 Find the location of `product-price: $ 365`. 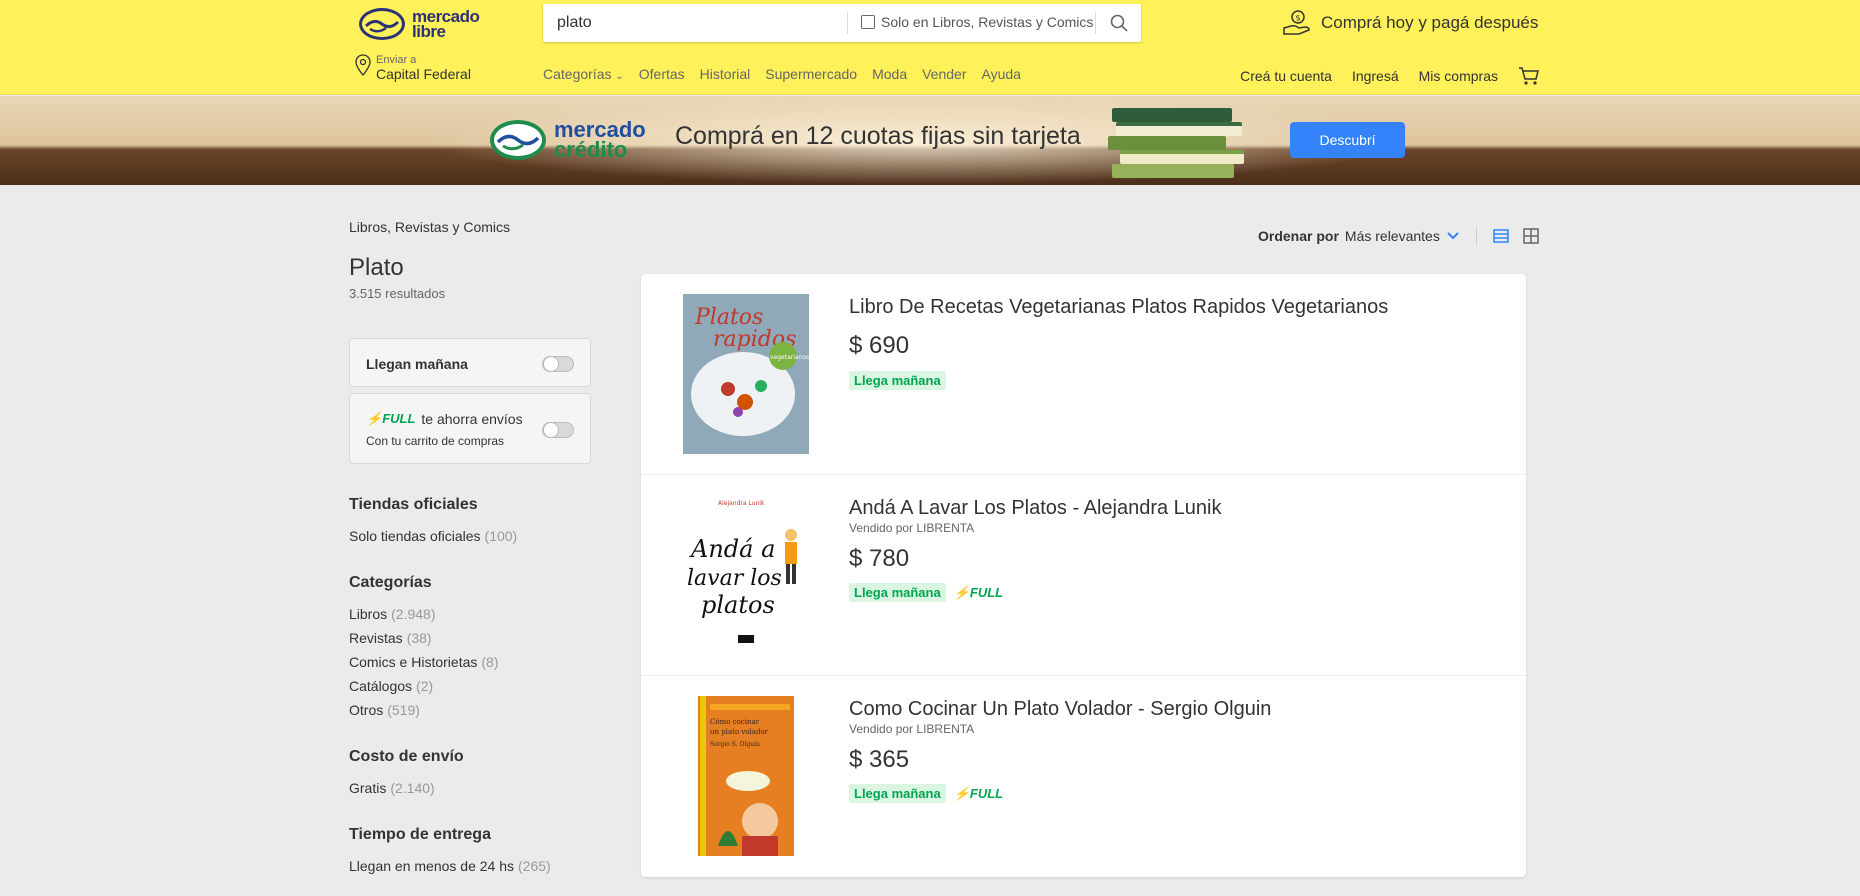

product-price: $ 365 is located at coordinates (879, 759).